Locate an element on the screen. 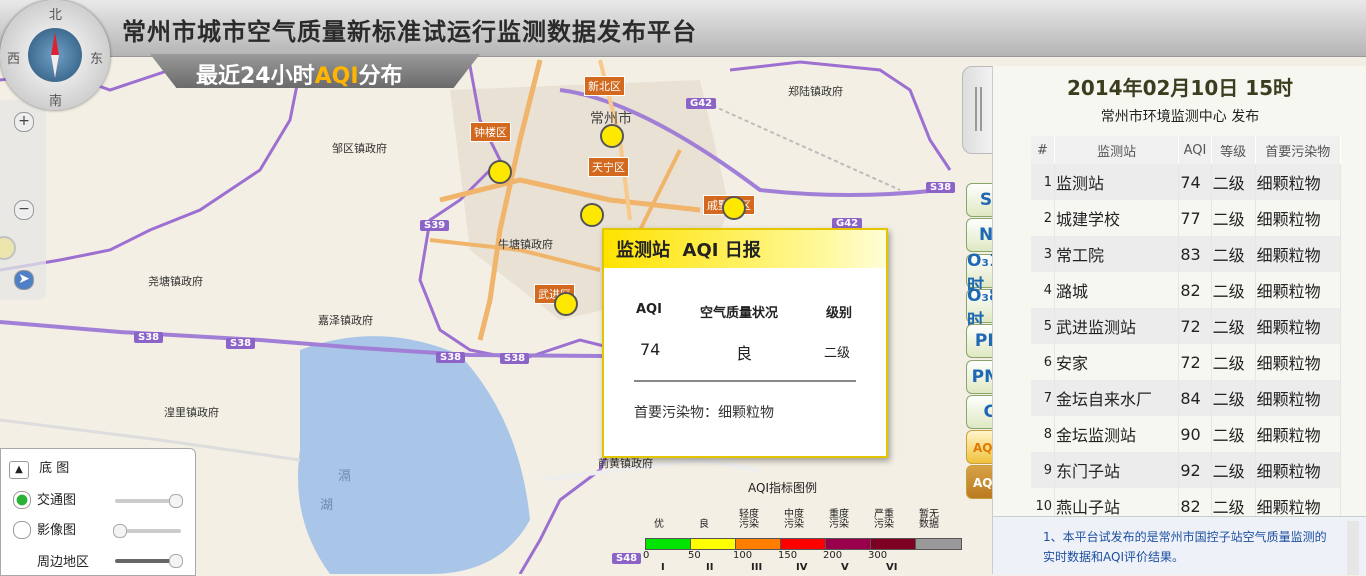 This screenshot has height=576, width=1366. notice-scrollbar is located at coordinates (1353, 548).